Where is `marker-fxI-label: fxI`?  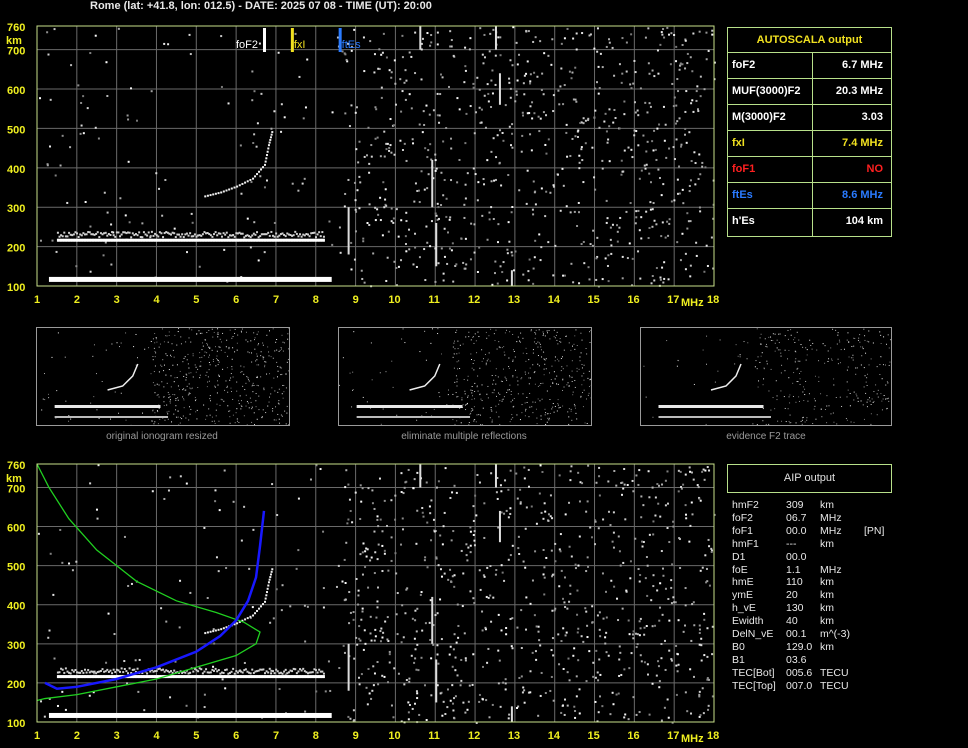 marker-fxI-label: fxI is located at coordinates (300, 45).